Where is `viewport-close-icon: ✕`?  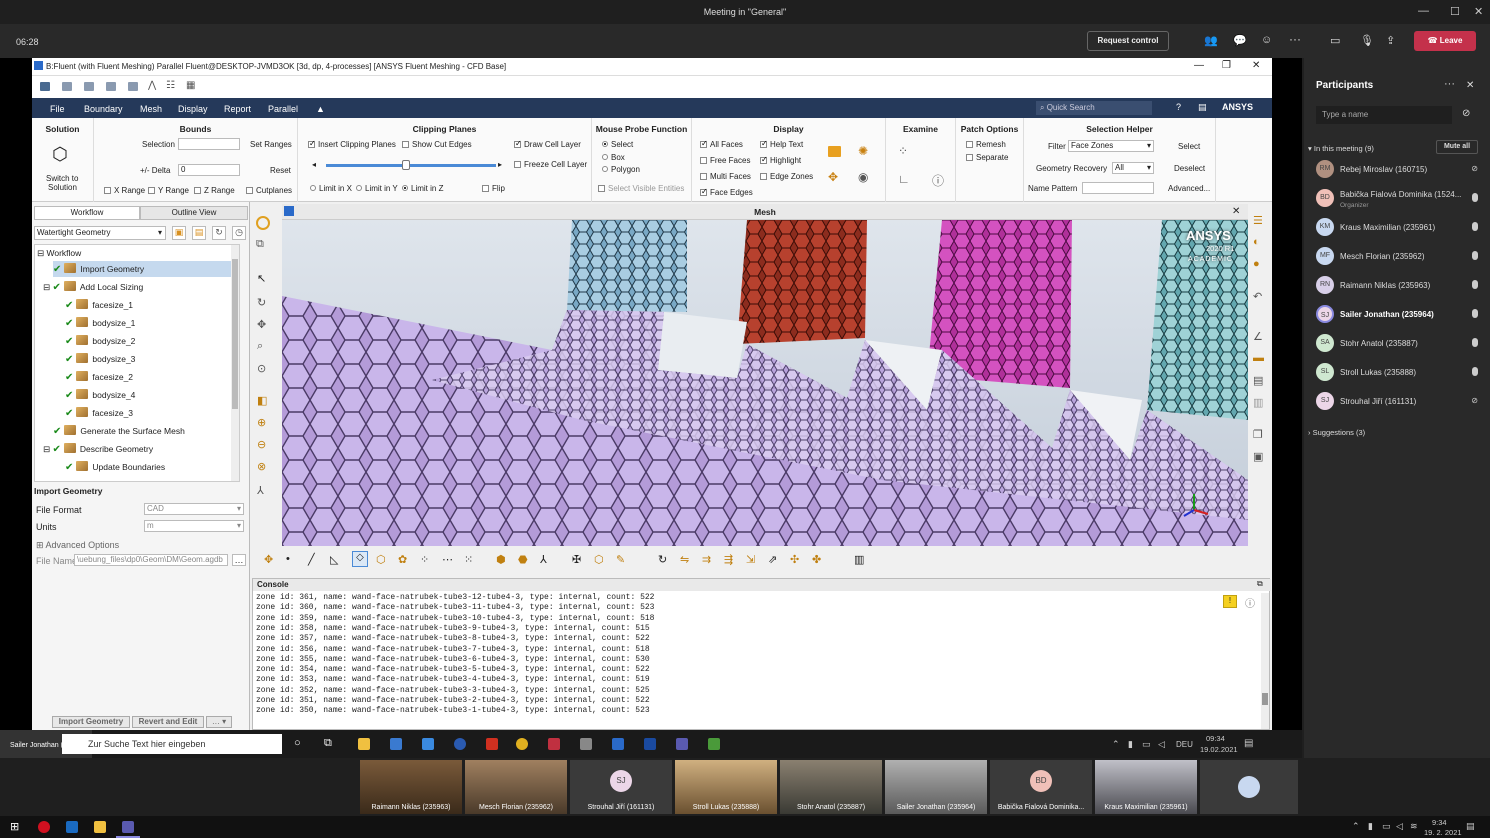
viewport-close-icon: ✕ is located at coordinates (1236, 212).